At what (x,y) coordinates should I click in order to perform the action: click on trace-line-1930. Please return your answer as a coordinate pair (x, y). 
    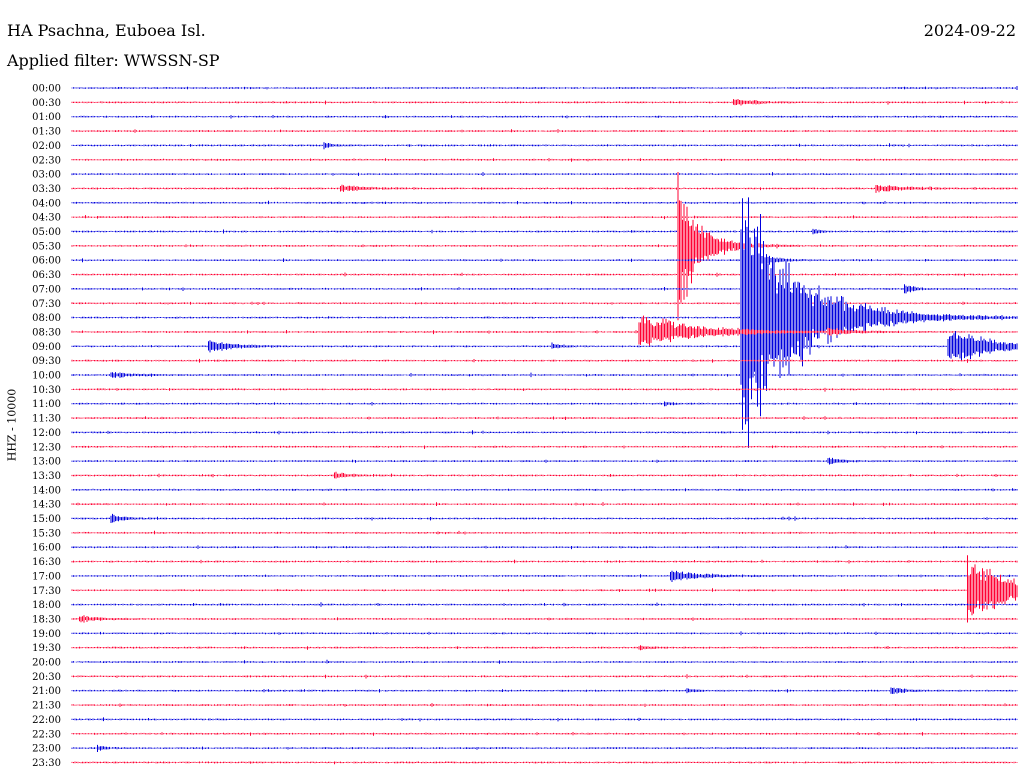
    Looking at the image, I should click on (544, 648).